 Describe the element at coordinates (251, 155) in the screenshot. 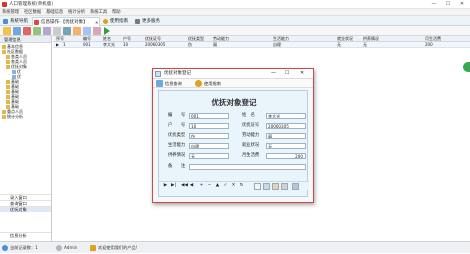

I see `label-yue: 月生活费` at that location.